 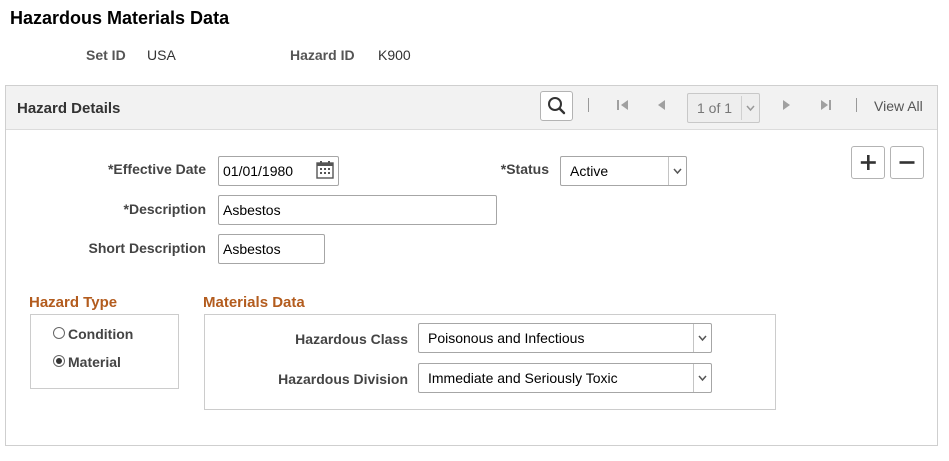 I want to click on delete-row-button, so click(x=907, y=162).